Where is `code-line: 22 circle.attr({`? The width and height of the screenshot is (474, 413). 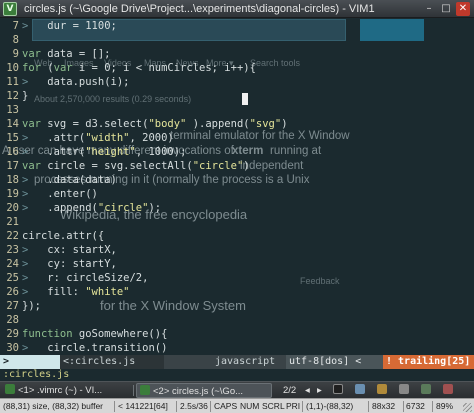
code-line: 22 circle.attr({ is located at coordinates (237, 236).